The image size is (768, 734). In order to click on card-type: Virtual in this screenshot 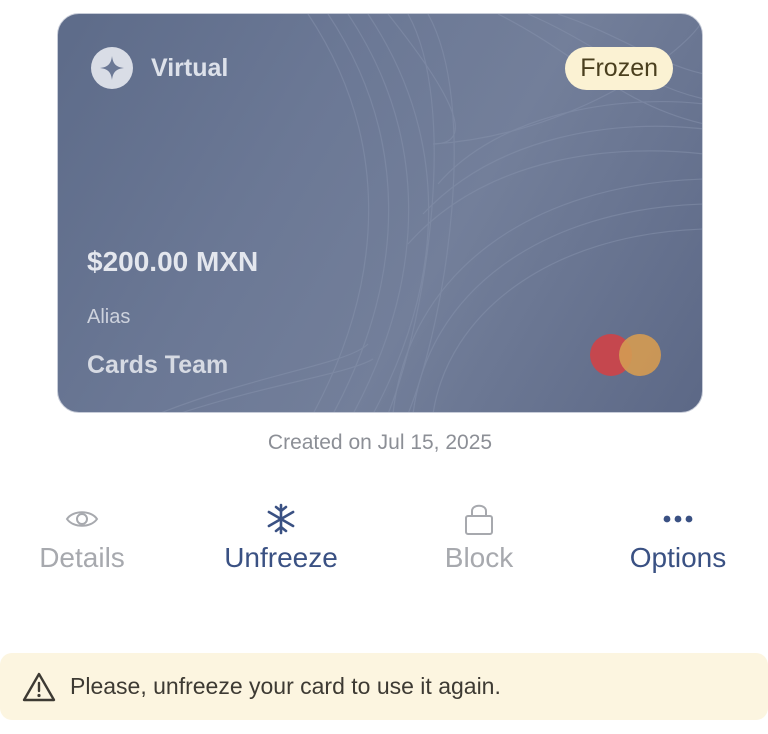, I will do `click(159, 68)`.